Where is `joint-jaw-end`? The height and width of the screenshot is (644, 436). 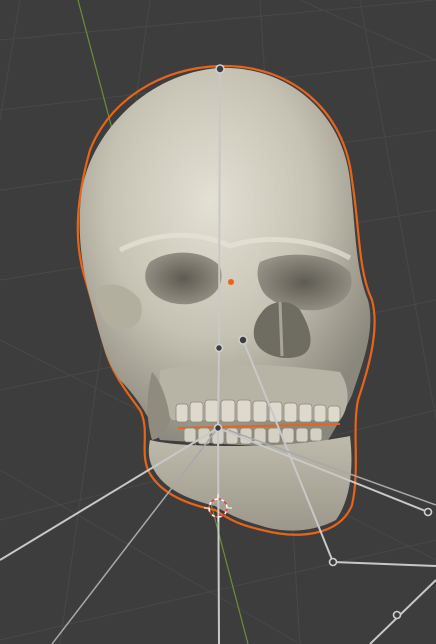 joint-jaw-end is located at coordinates (333, 562).